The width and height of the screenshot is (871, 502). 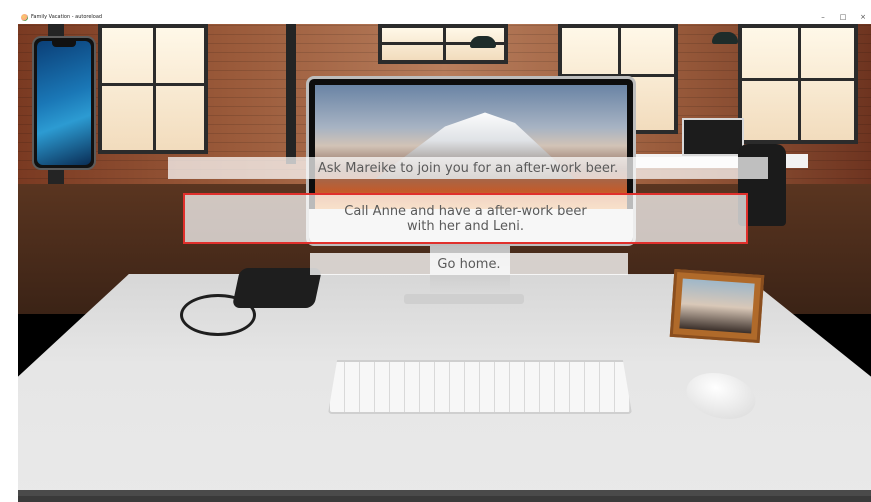 What do you see at coordinates (480, 387) in the screenshot?
I see `keyboard` at bounding box center [480, 387].